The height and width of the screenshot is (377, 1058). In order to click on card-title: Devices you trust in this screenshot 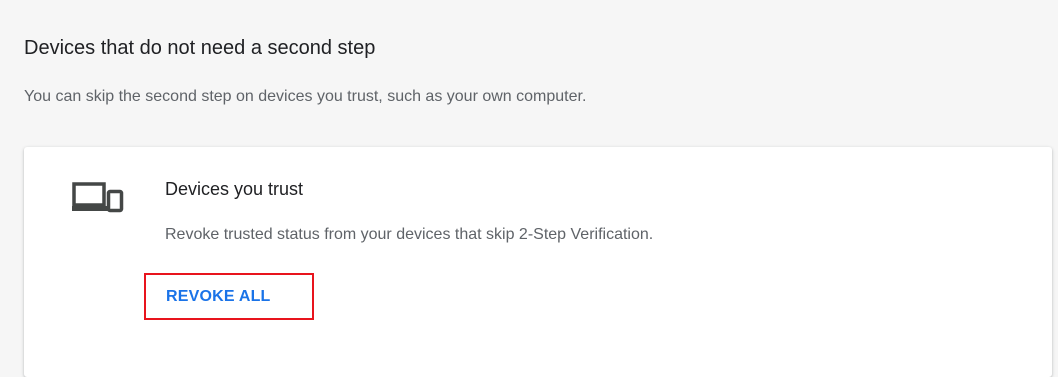, I will do `click(234, 189)`.